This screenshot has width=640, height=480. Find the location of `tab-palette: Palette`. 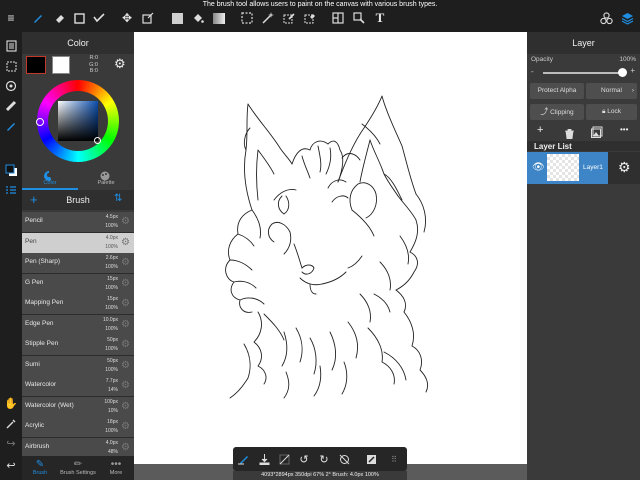

tab-palette: Palette is located at coordinates (106, 177).